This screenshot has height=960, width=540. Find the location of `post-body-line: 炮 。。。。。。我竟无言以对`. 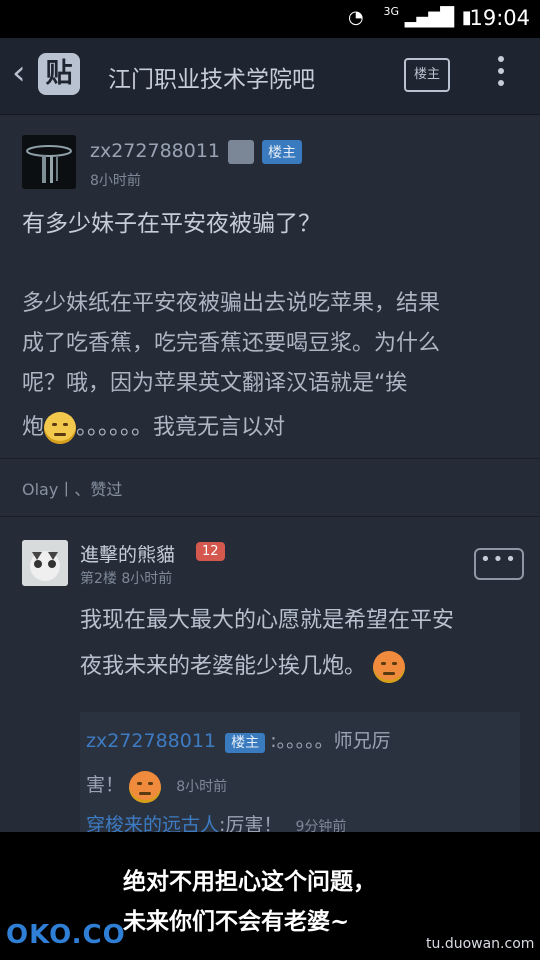

post-body-line: 炮 。。。。。。我竟无言以对 is located at coordinates (267, 428).